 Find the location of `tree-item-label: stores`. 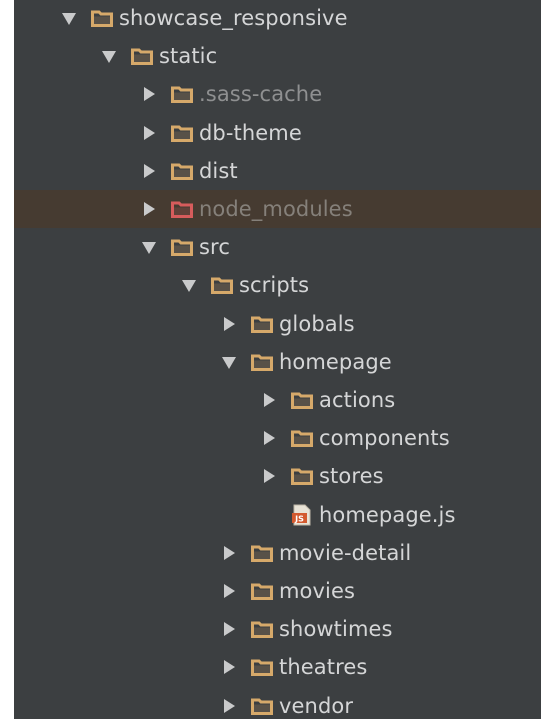

tree-item-label: stores is located at coordinates (351, 476).